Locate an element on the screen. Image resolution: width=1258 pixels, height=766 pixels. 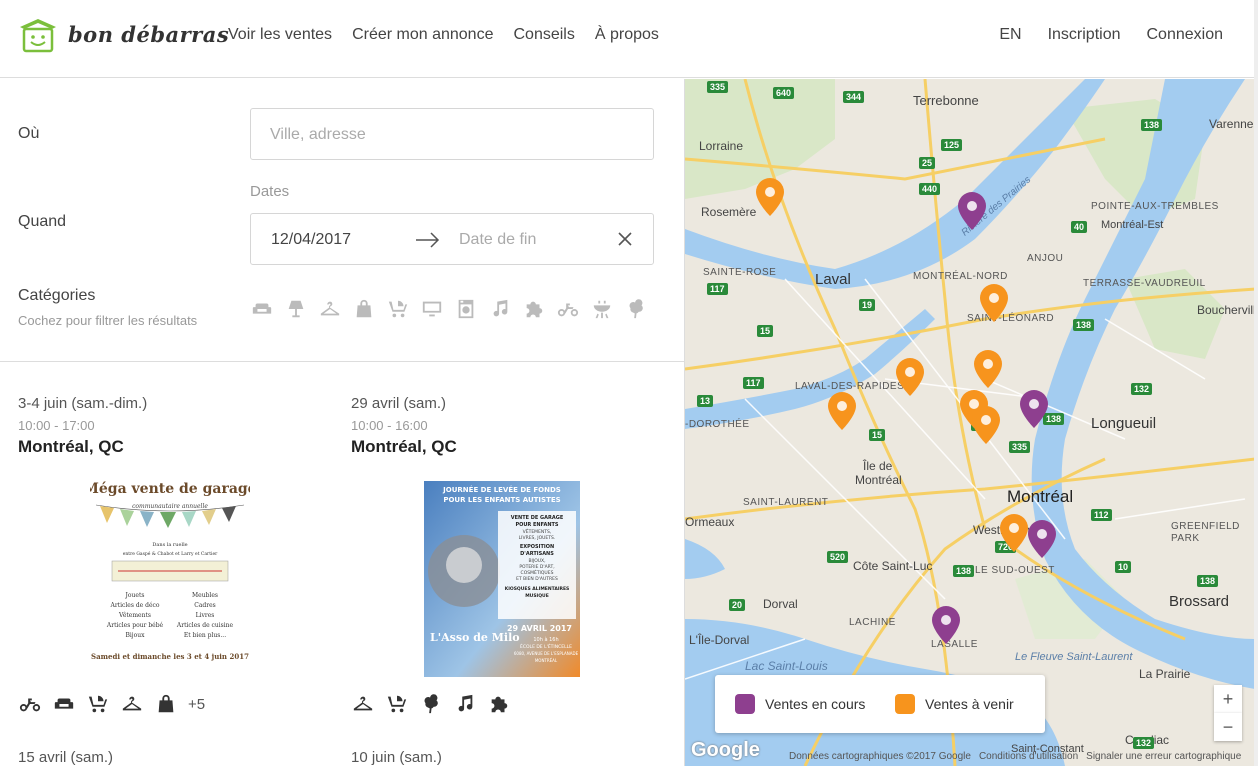
route-shield: 335 is located at coordinates (718, 87).